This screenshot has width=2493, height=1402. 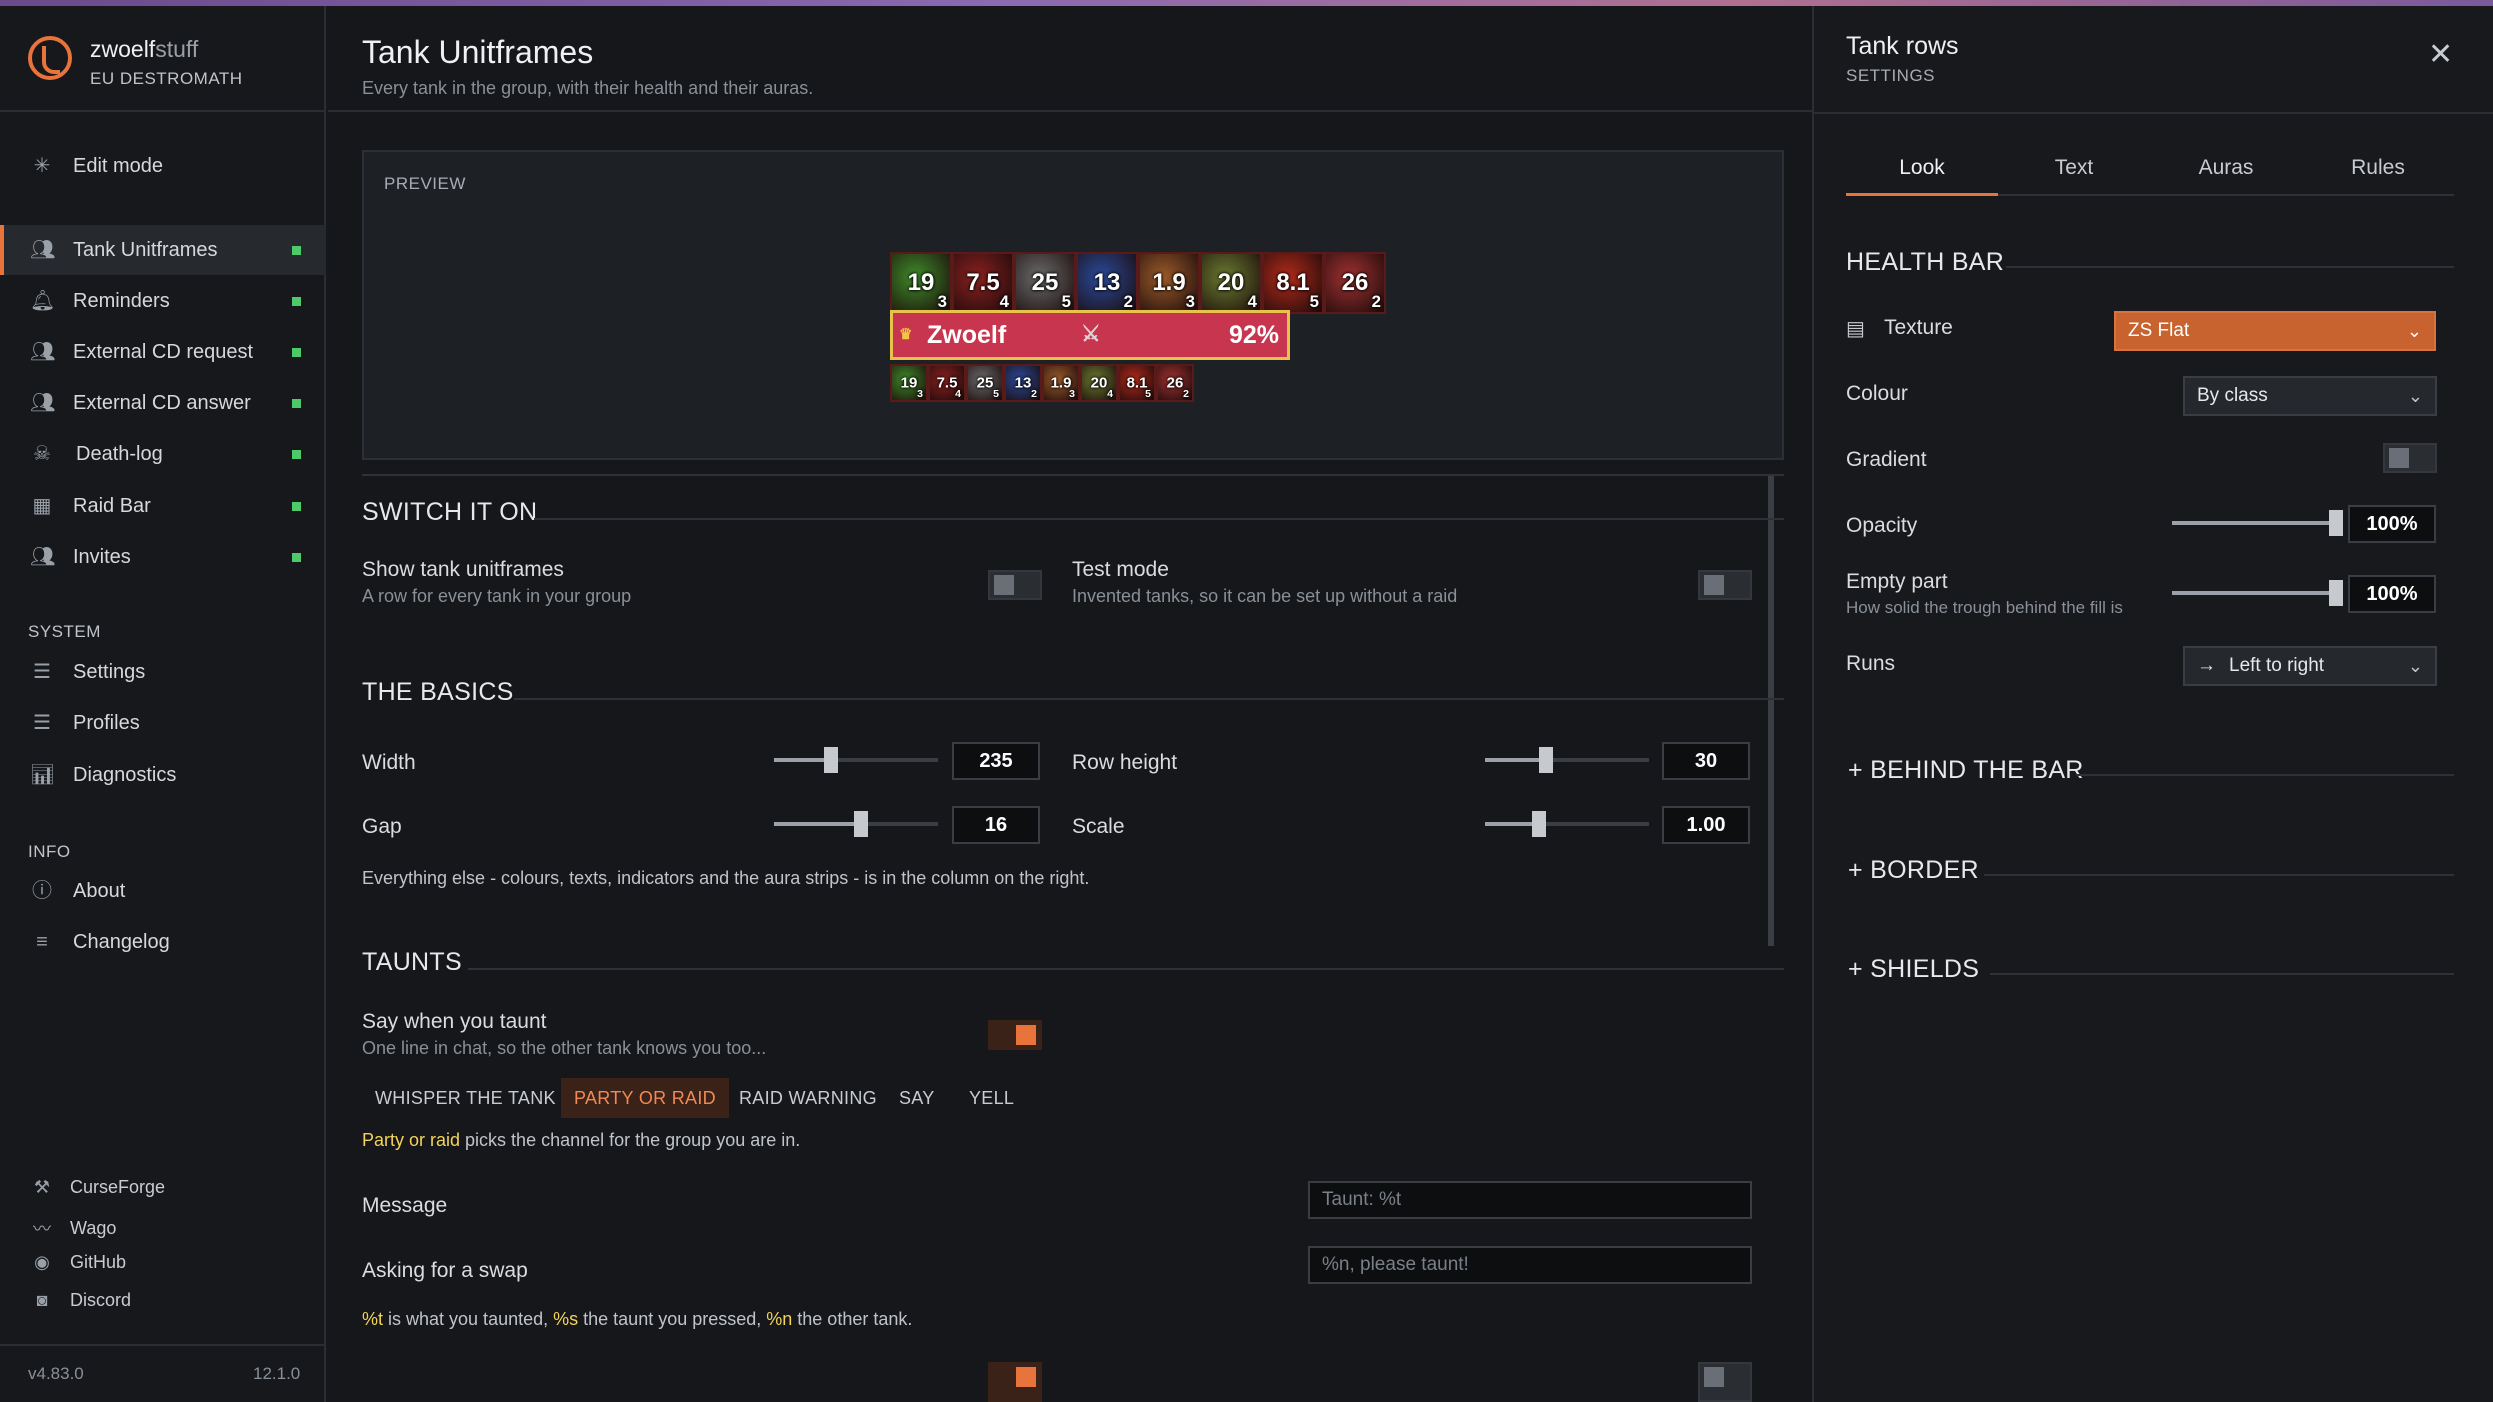 What do you see at coordinates (163, 454) in the screenshot?
I see `sidebar-item-death-log: ☠ Death-log` at bounding box center [163, 454].